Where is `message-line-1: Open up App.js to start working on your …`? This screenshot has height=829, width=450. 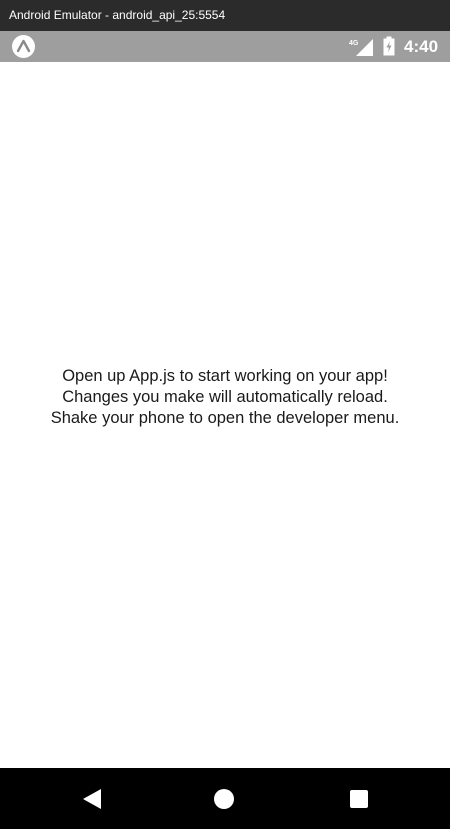 message-line-1: Open up App.js to start working on your … is located at coordinates (225, 376).